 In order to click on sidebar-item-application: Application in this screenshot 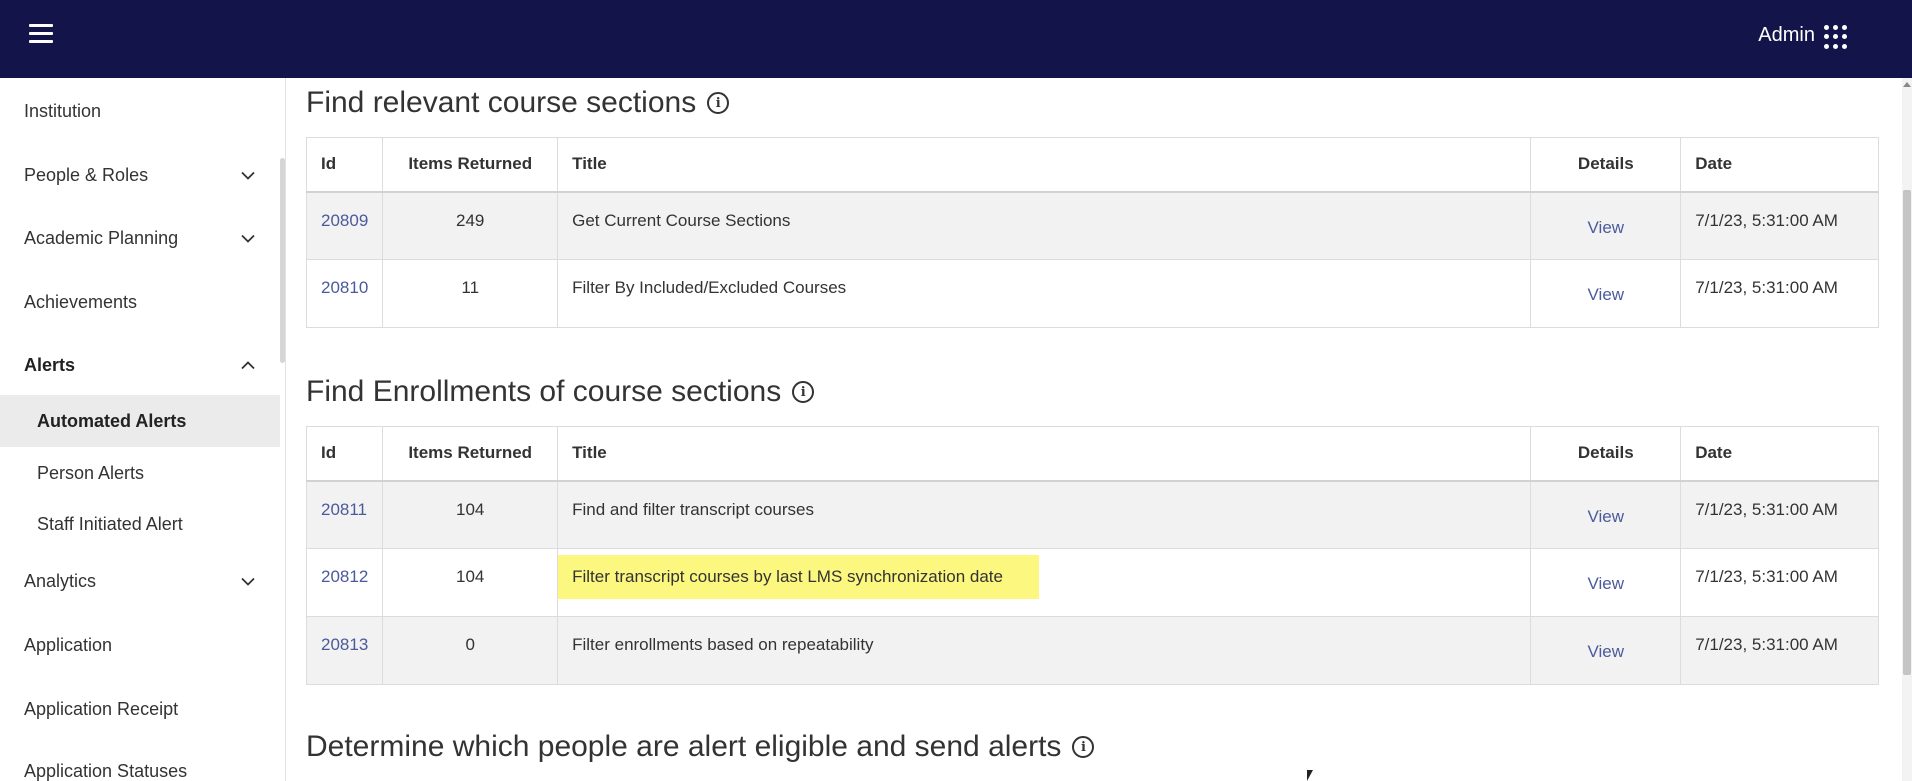, I will do `click(140, 645)`.